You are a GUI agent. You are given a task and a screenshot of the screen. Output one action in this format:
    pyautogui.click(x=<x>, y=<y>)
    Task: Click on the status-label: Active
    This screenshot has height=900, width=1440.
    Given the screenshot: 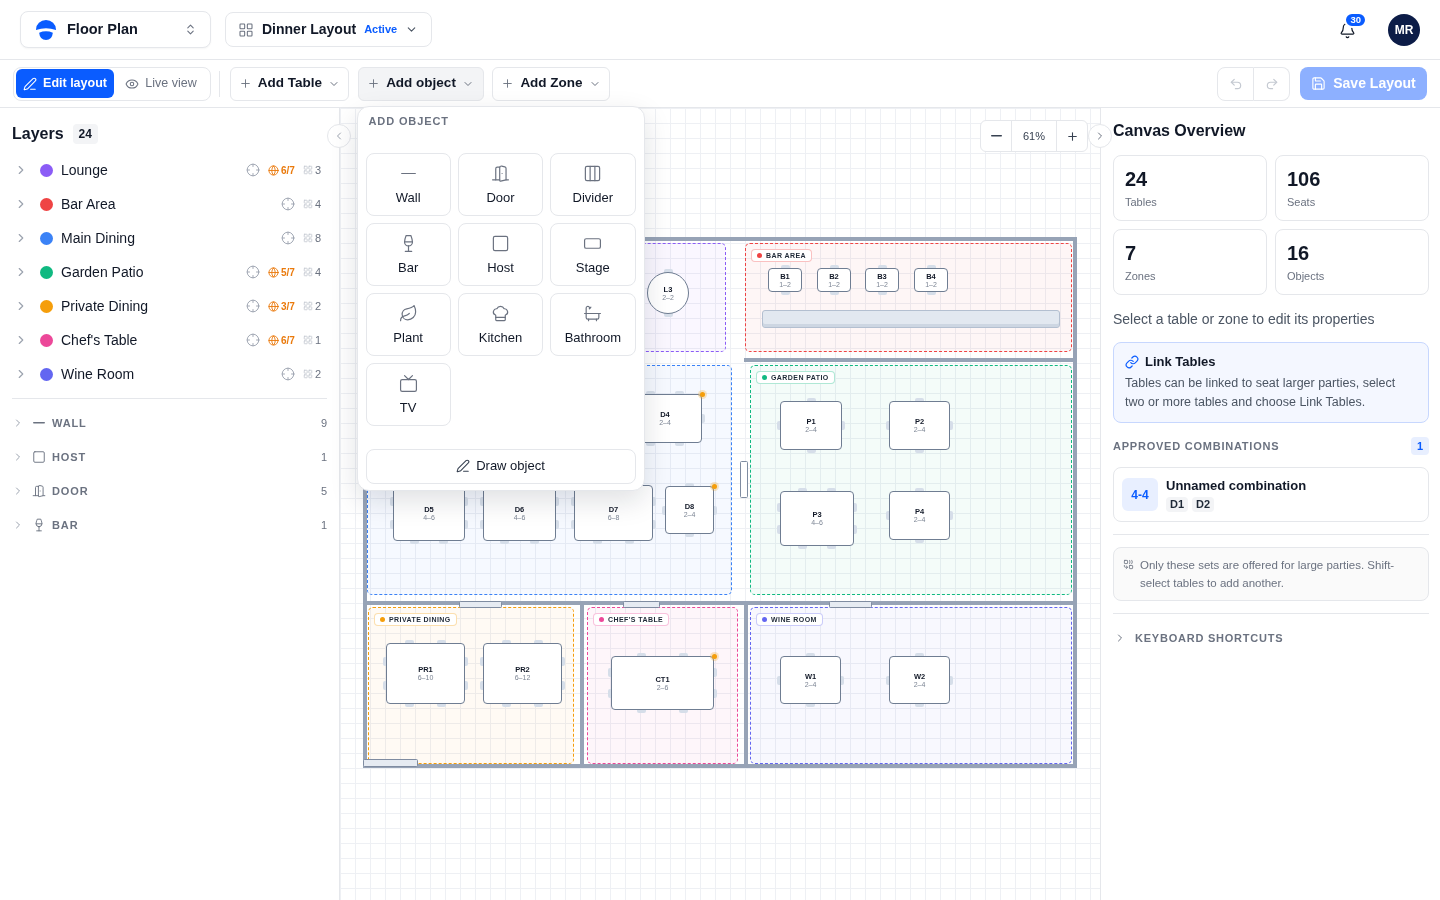 What is the action you would take?
    pyautogui.click(x=381, y=30)
    